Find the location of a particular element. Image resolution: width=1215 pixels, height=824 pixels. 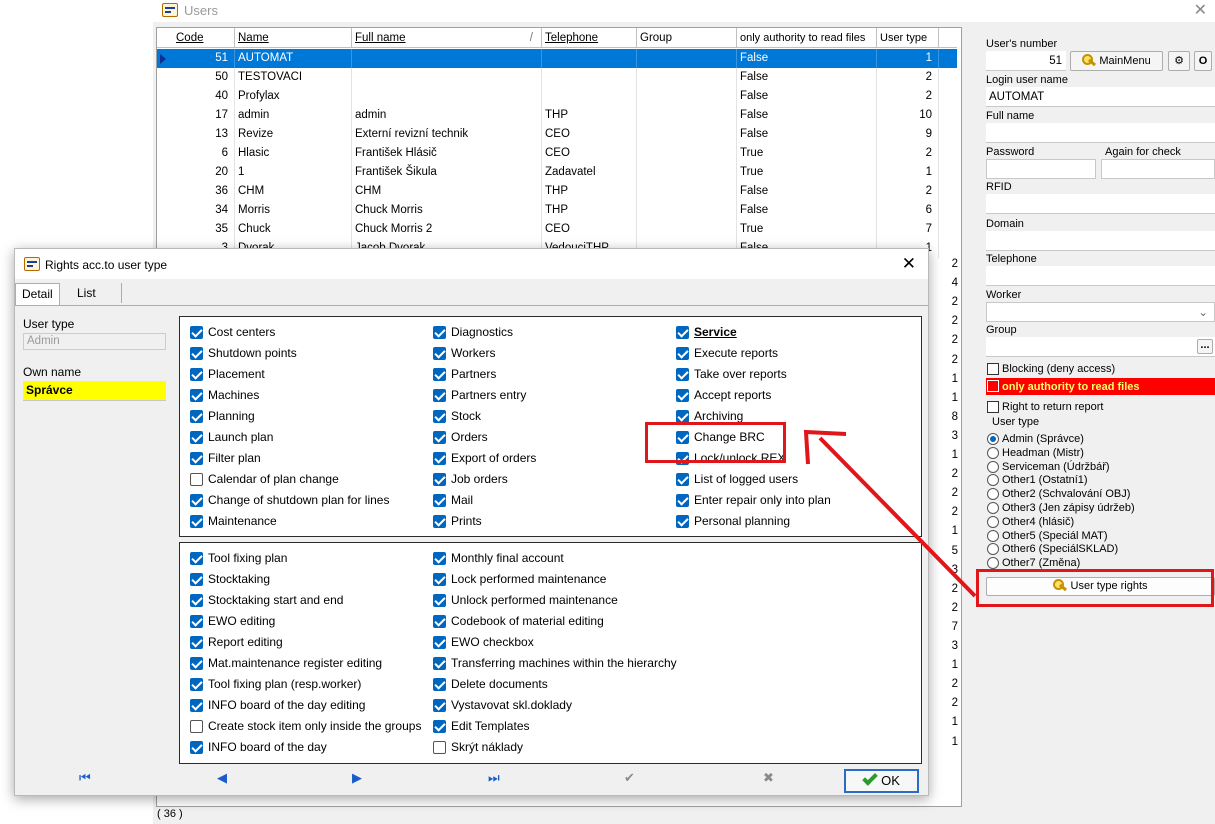

table-row: 20 1 František Šikula Zadavatel True 1 is located at coordinates (557, 172).